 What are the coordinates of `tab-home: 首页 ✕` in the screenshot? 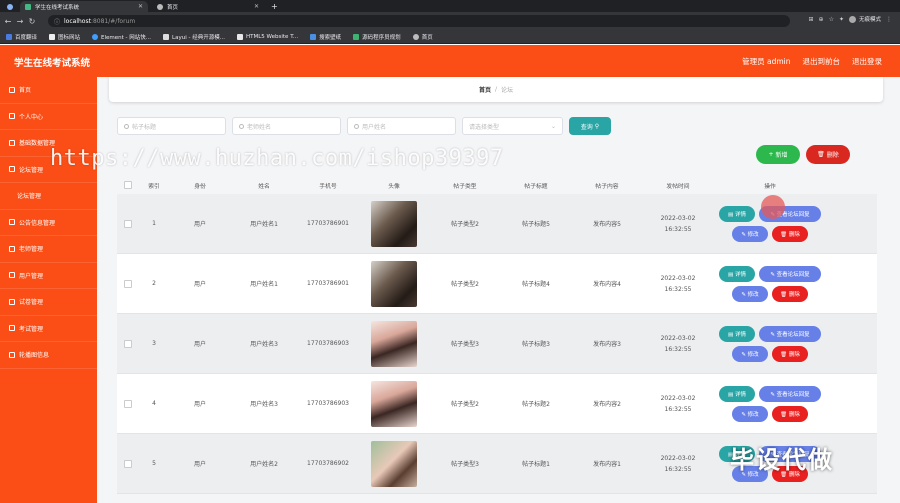 It's located at (208, 6).